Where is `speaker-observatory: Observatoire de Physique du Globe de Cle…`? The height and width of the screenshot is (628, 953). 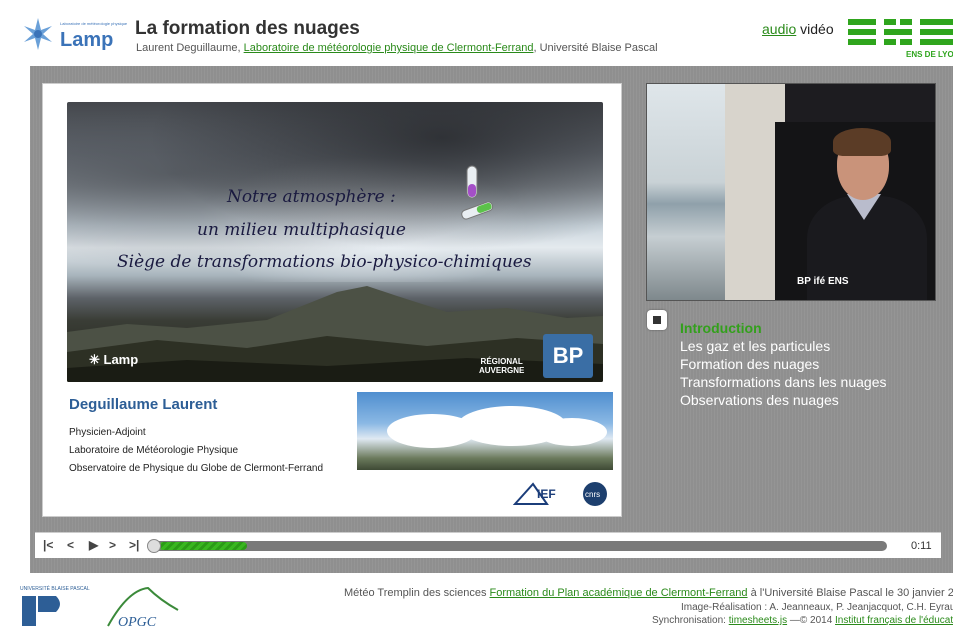
speaker-observatory: Observatoire de Physique du Globe de Cle… is located at coordinates (196, 468).